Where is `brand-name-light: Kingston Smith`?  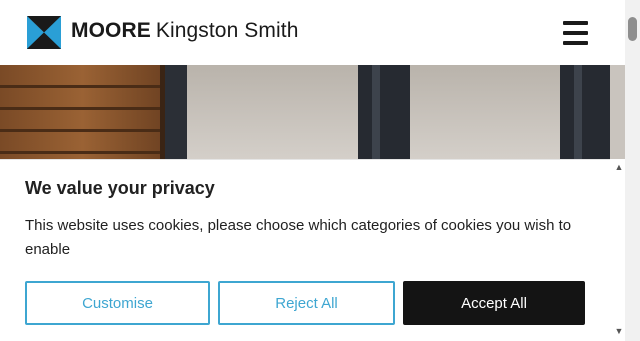
brand-name-light: Kingston Smith is located at coordinates (227, 30).